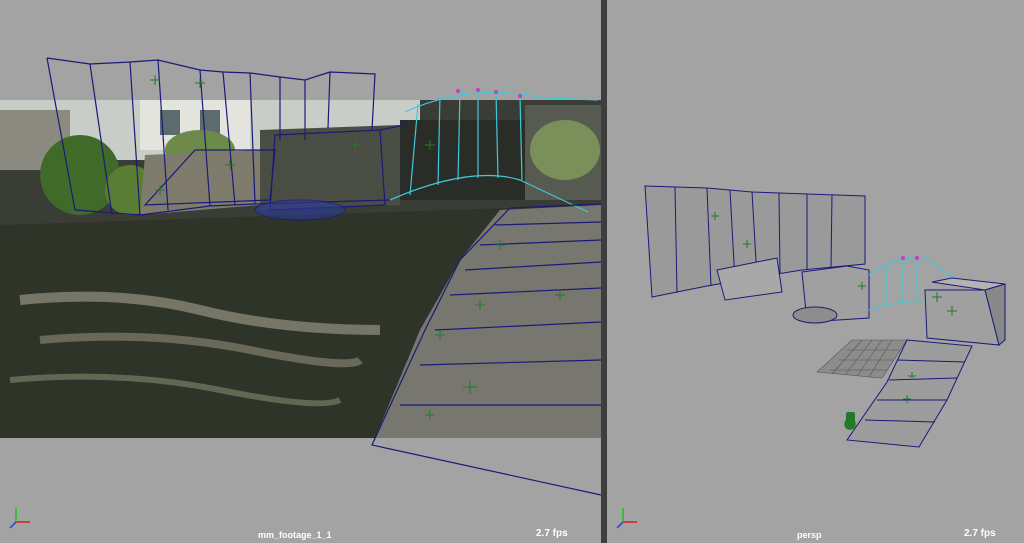  I want to click on camera-label: mm_footage_1_1, so click(295, 535).